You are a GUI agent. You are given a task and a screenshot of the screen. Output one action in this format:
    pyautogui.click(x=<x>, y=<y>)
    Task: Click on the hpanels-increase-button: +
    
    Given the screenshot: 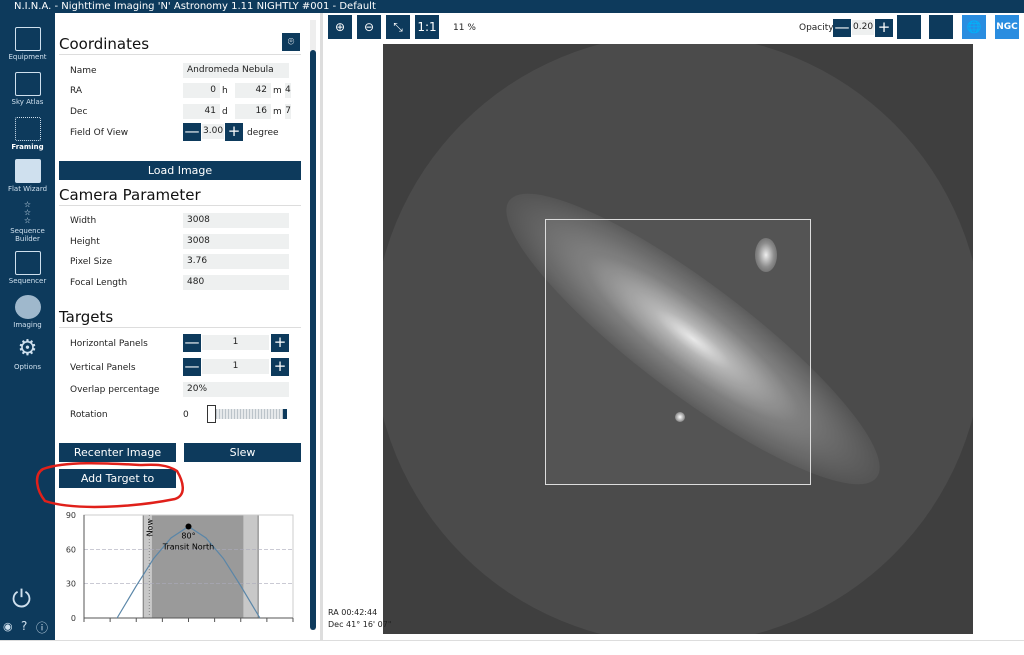 What is the action you would take?
    pyautogui.click(x=280, y=343)
    